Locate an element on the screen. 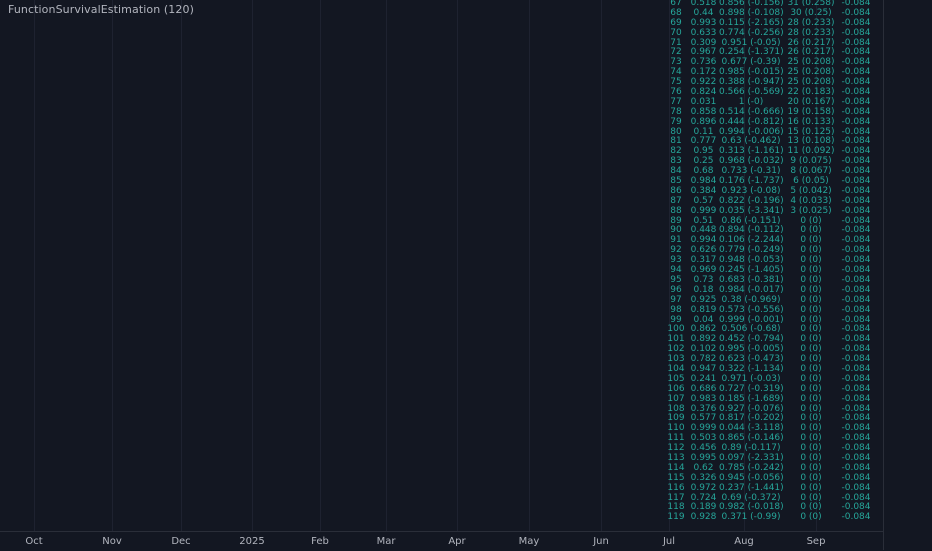  time-axis-label: Dec is located at coordinates (181, 541).